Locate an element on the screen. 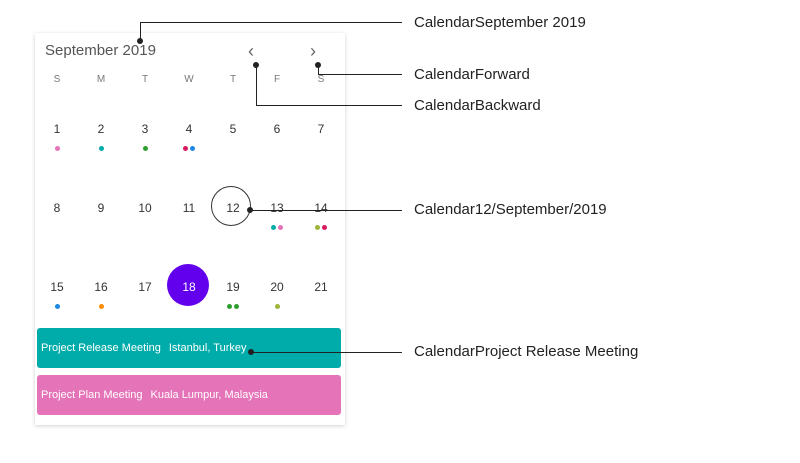 The image size is (800, 463). day-number: 15 is located at coordinates (57, 287).